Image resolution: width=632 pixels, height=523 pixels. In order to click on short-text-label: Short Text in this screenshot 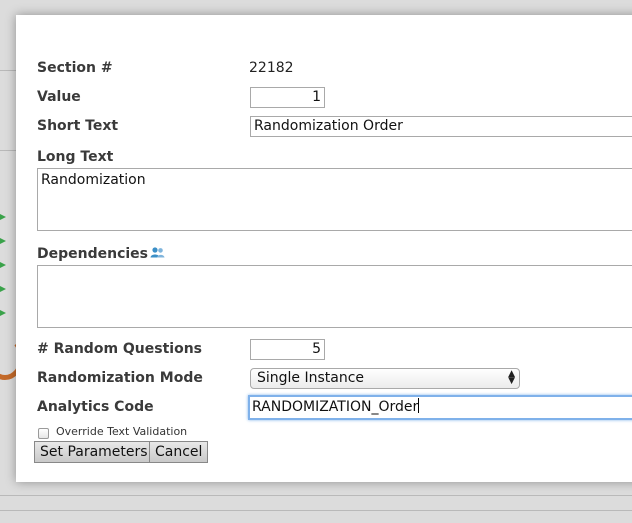, I will do `click(78, 126)`.